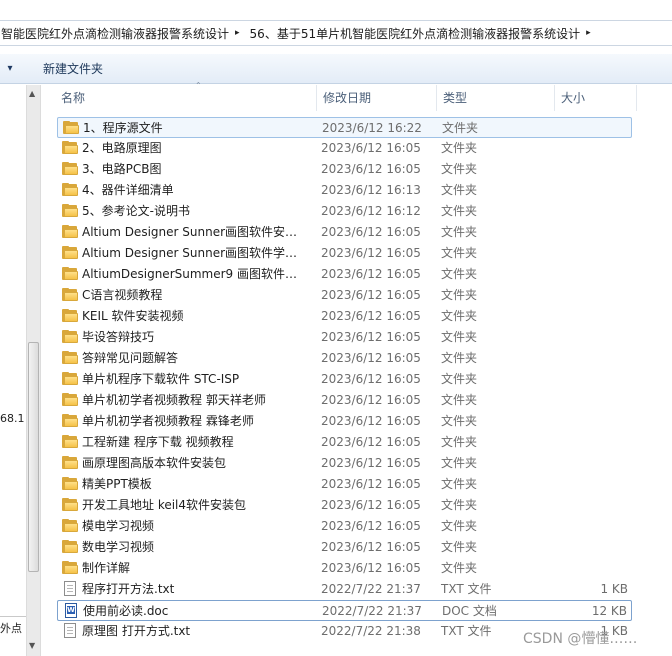  What do you see at coordinates (344, 526) in the screenshot?
I see `folder-row: 模电学习视频 2023/6/12 16:05 文件夹` at bounding box center [344, 526].